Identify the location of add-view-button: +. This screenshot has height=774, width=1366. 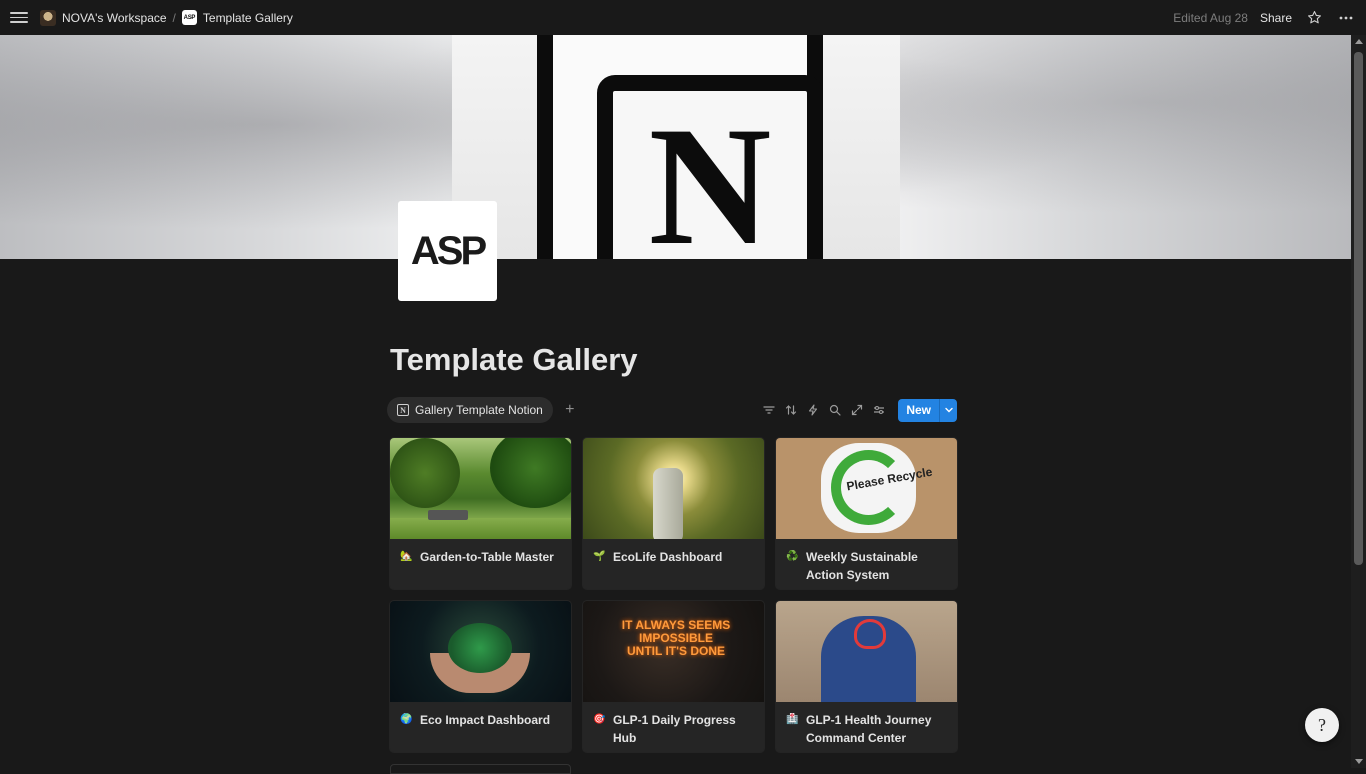
(570, 410).